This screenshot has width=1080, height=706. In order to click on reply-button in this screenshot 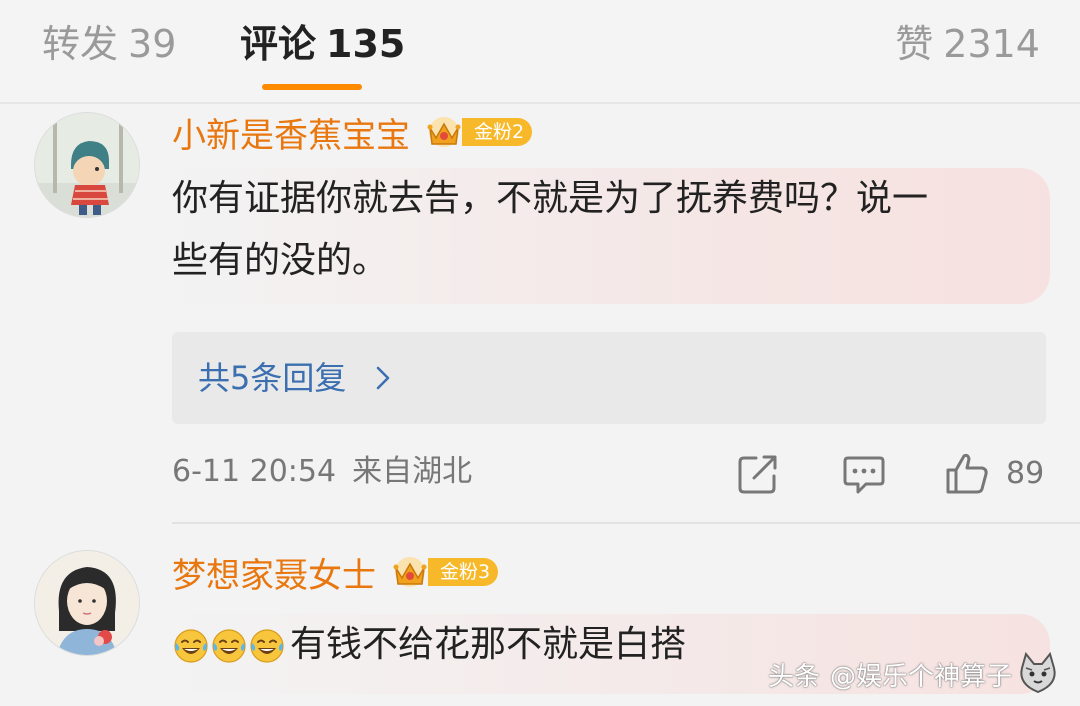, I will do `click(864, 473)`.